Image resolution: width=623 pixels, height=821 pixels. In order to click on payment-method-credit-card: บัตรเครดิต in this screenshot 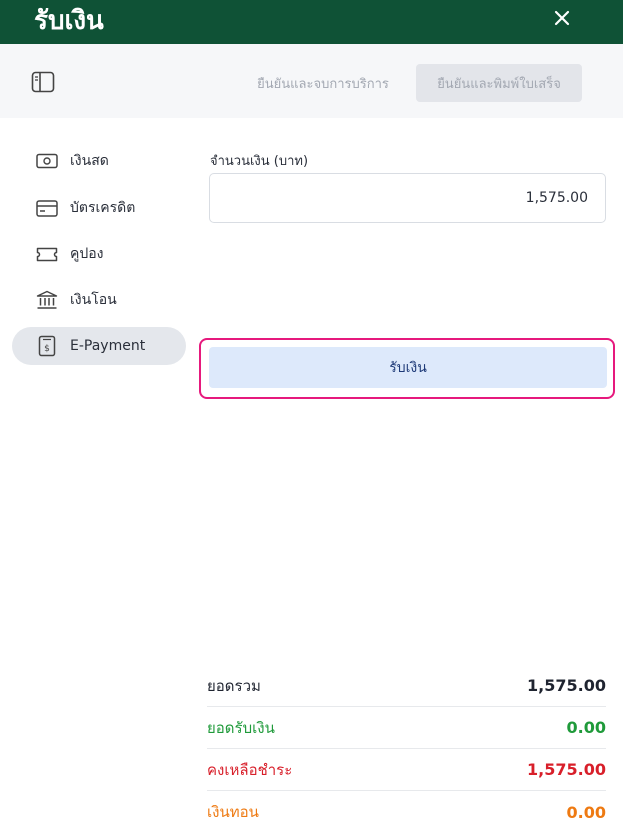, I will do `click(99, 208)`.